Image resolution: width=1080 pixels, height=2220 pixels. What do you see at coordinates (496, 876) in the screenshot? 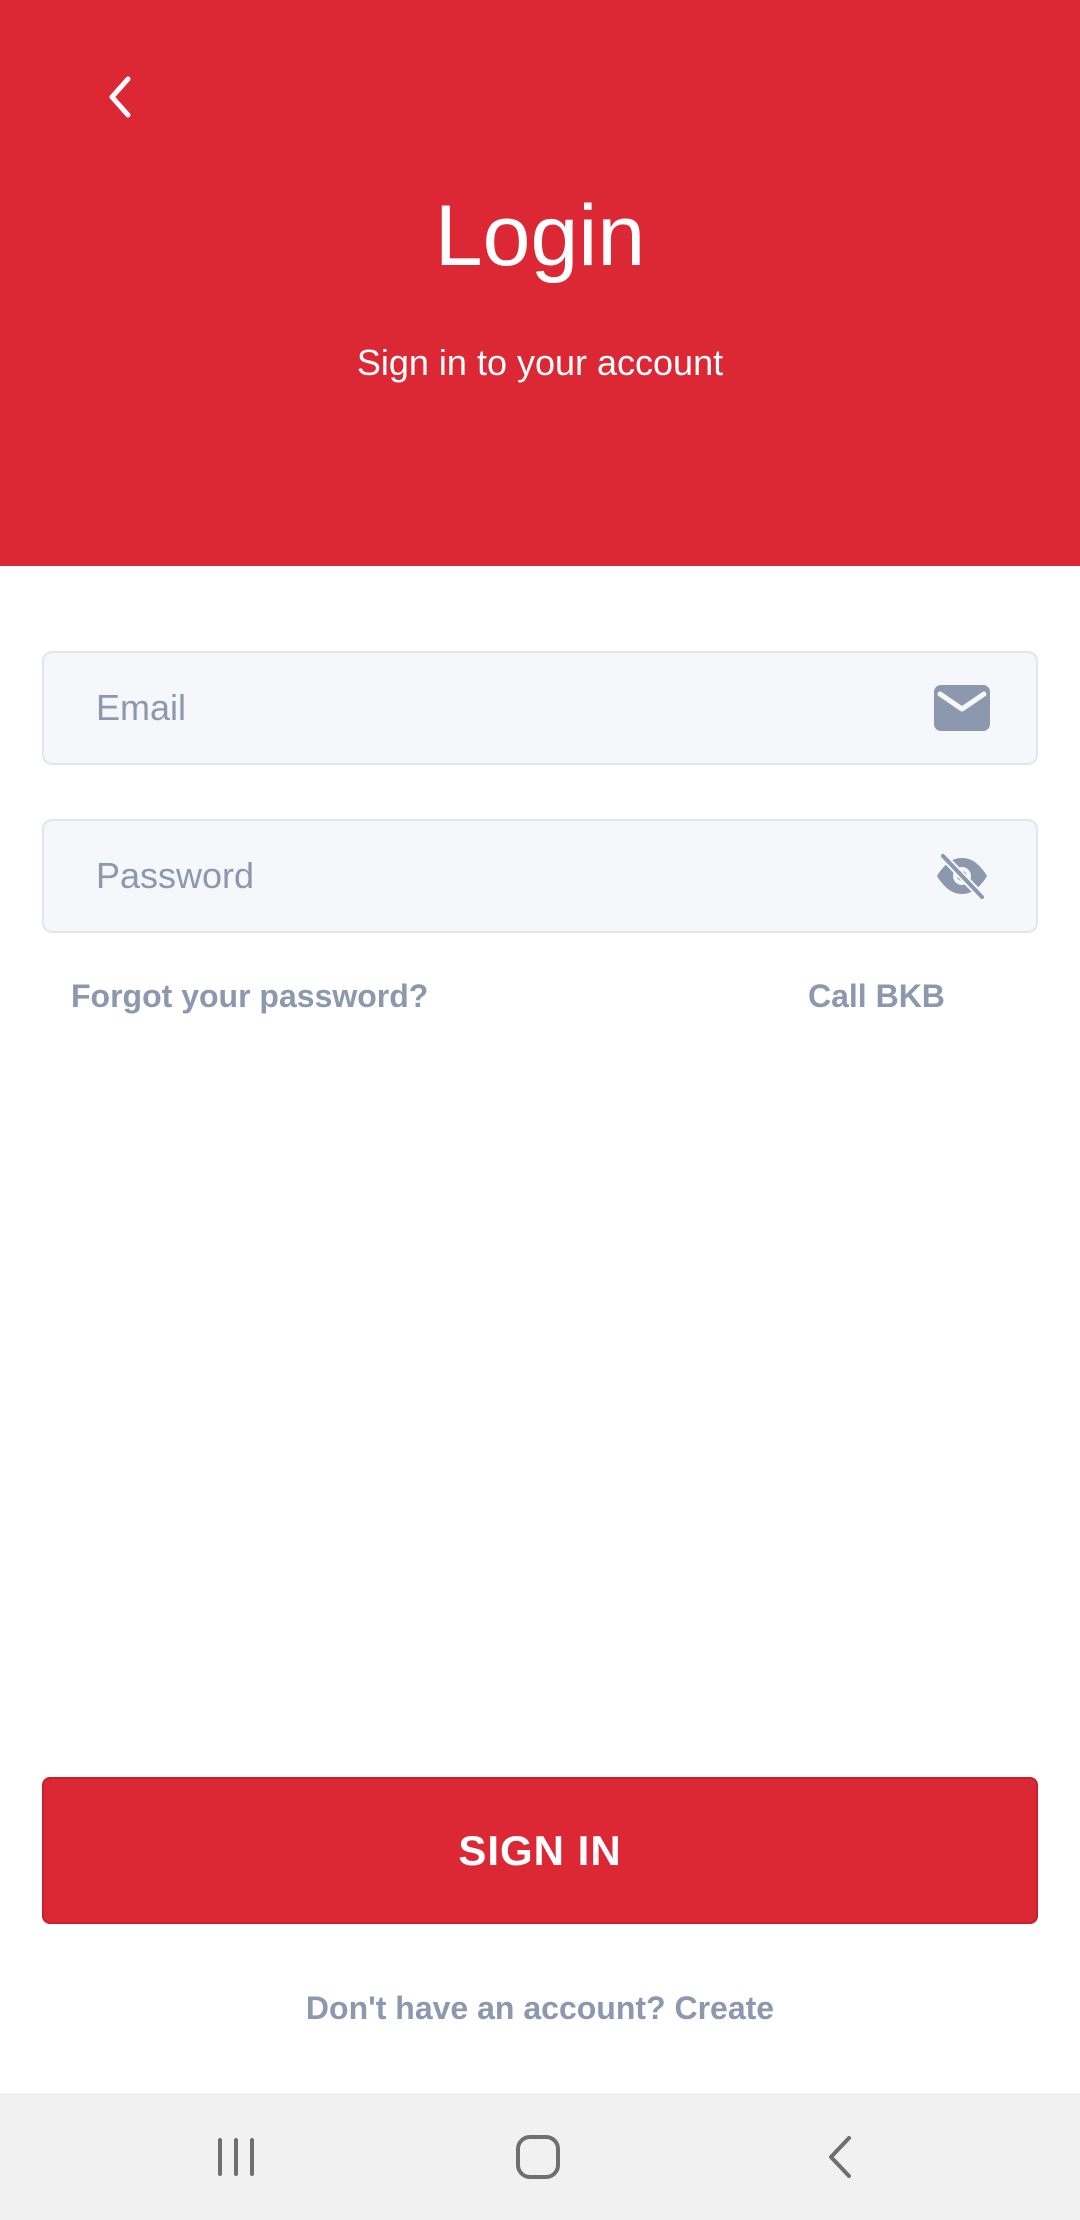
I see `password-input` at bounding box center [496, 876].